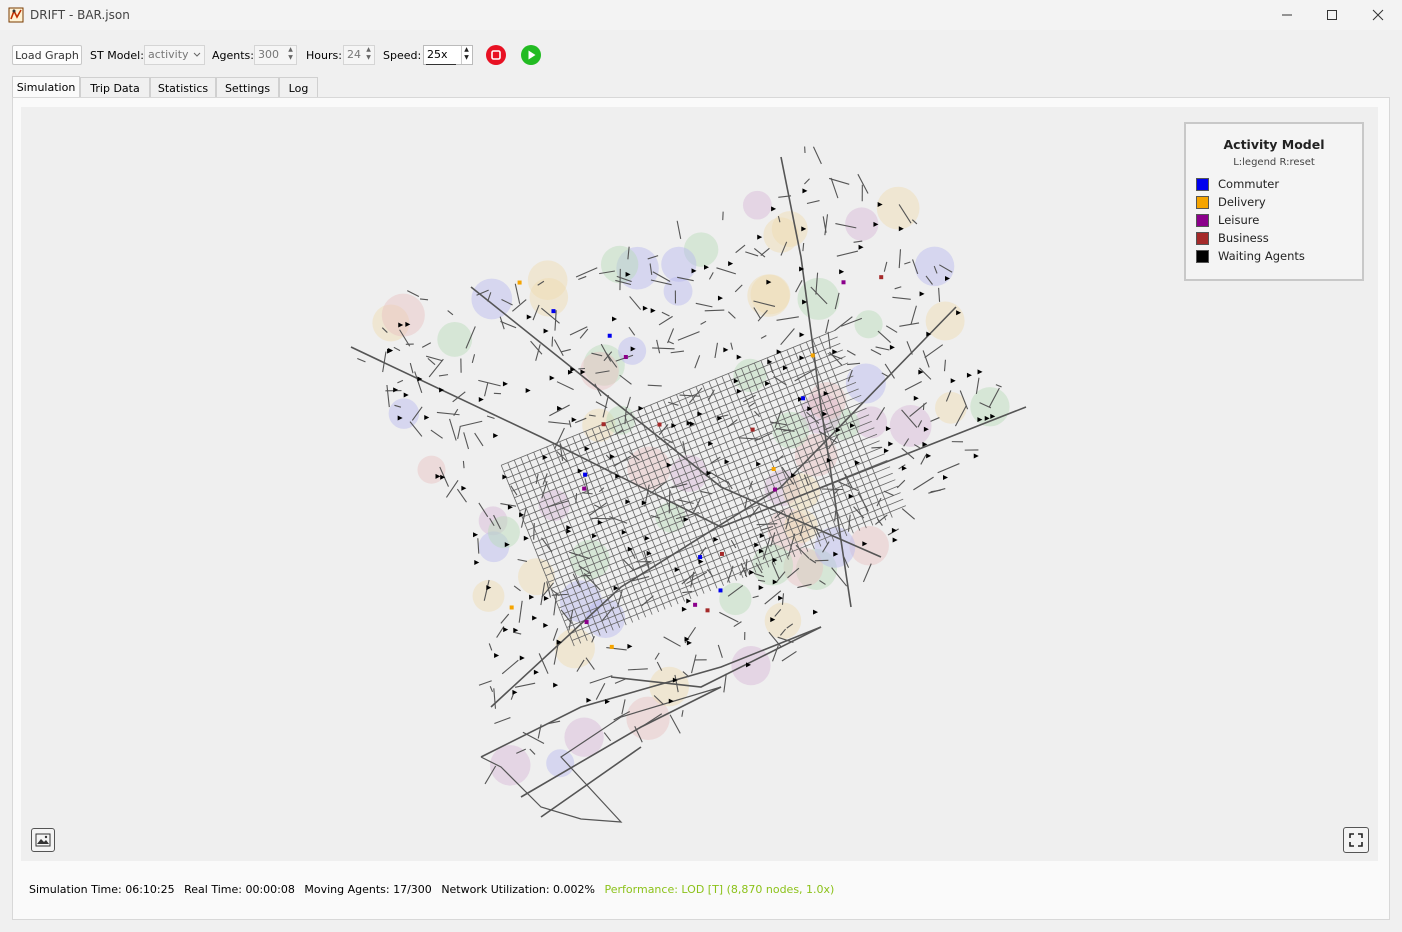  I want to click on play-button, so click(531, 55).